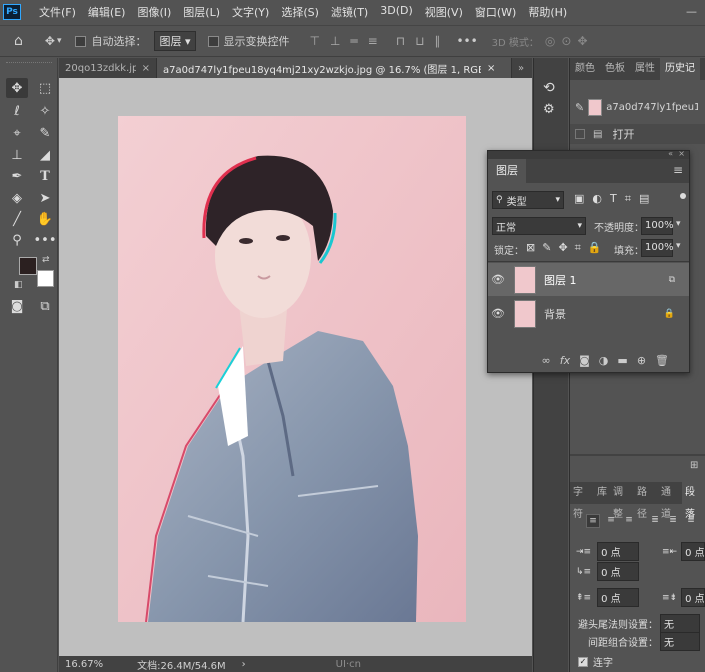 This screenshot has width=705, height=672. I want to click on first-indent-input: 0 点, so click(618, 571).